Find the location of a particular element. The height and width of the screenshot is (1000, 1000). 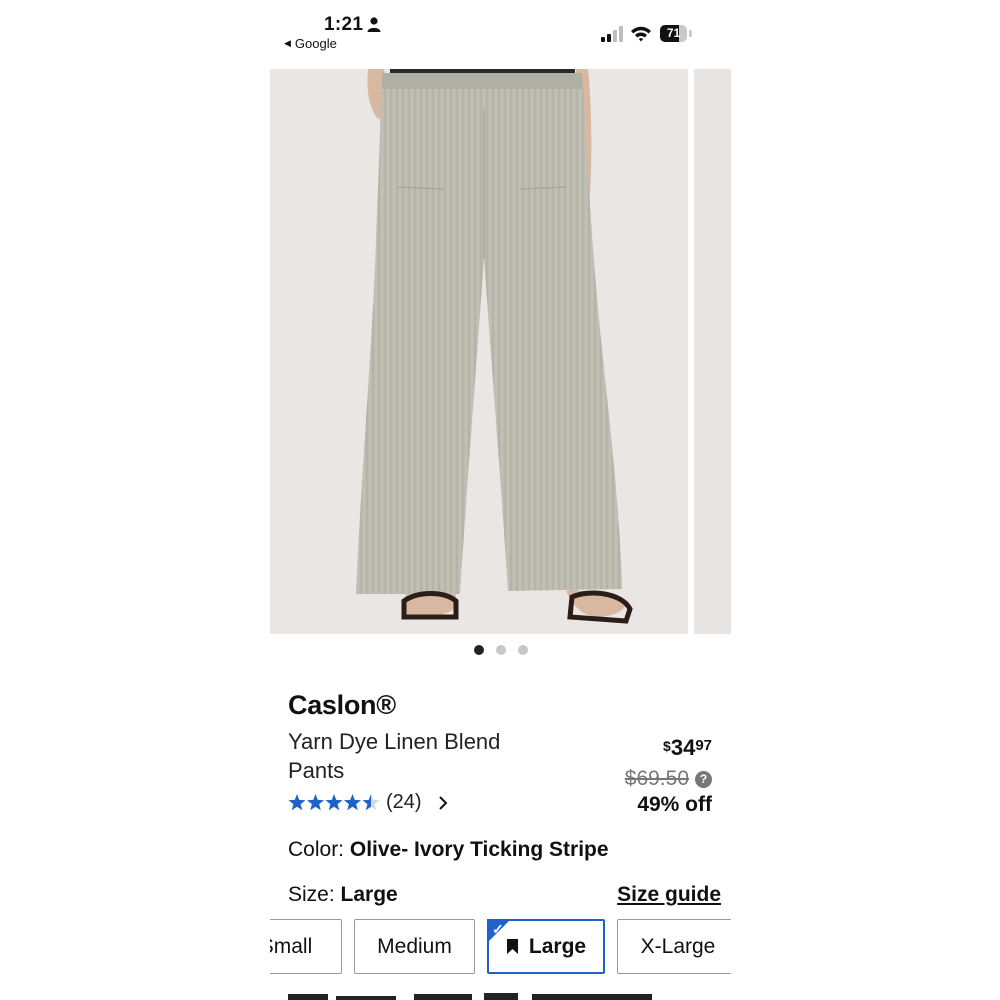

back-arrow-icon: ◀ is located at coordinates (287, 43).